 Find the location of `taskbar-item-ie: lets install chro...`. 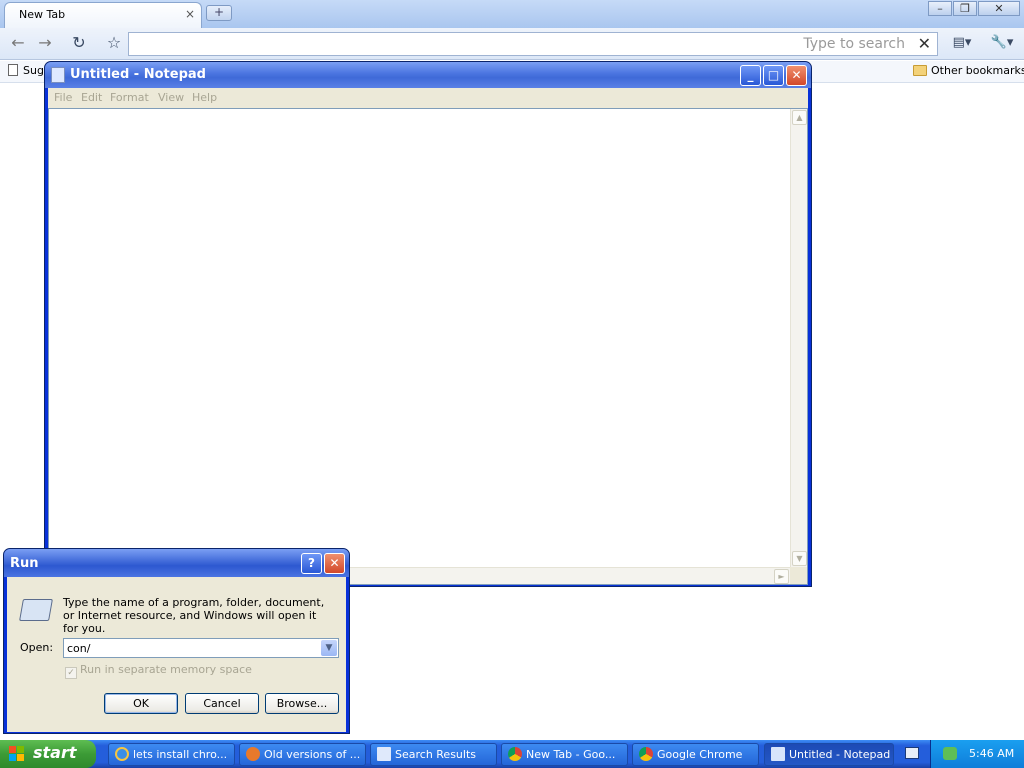

taskbar-item-ie: lets install chro... is located at coordinates (171, 754).